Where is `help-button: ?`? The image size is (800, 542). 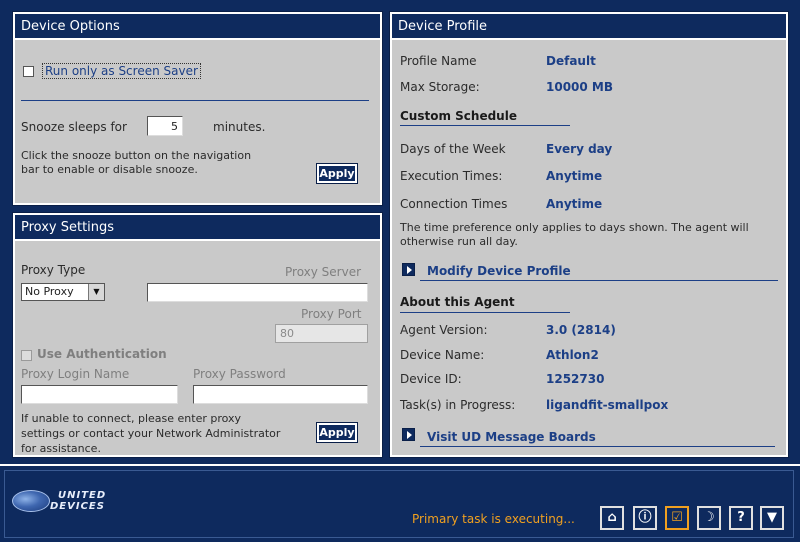 help-button: ? is located at coordinates (741, 518).